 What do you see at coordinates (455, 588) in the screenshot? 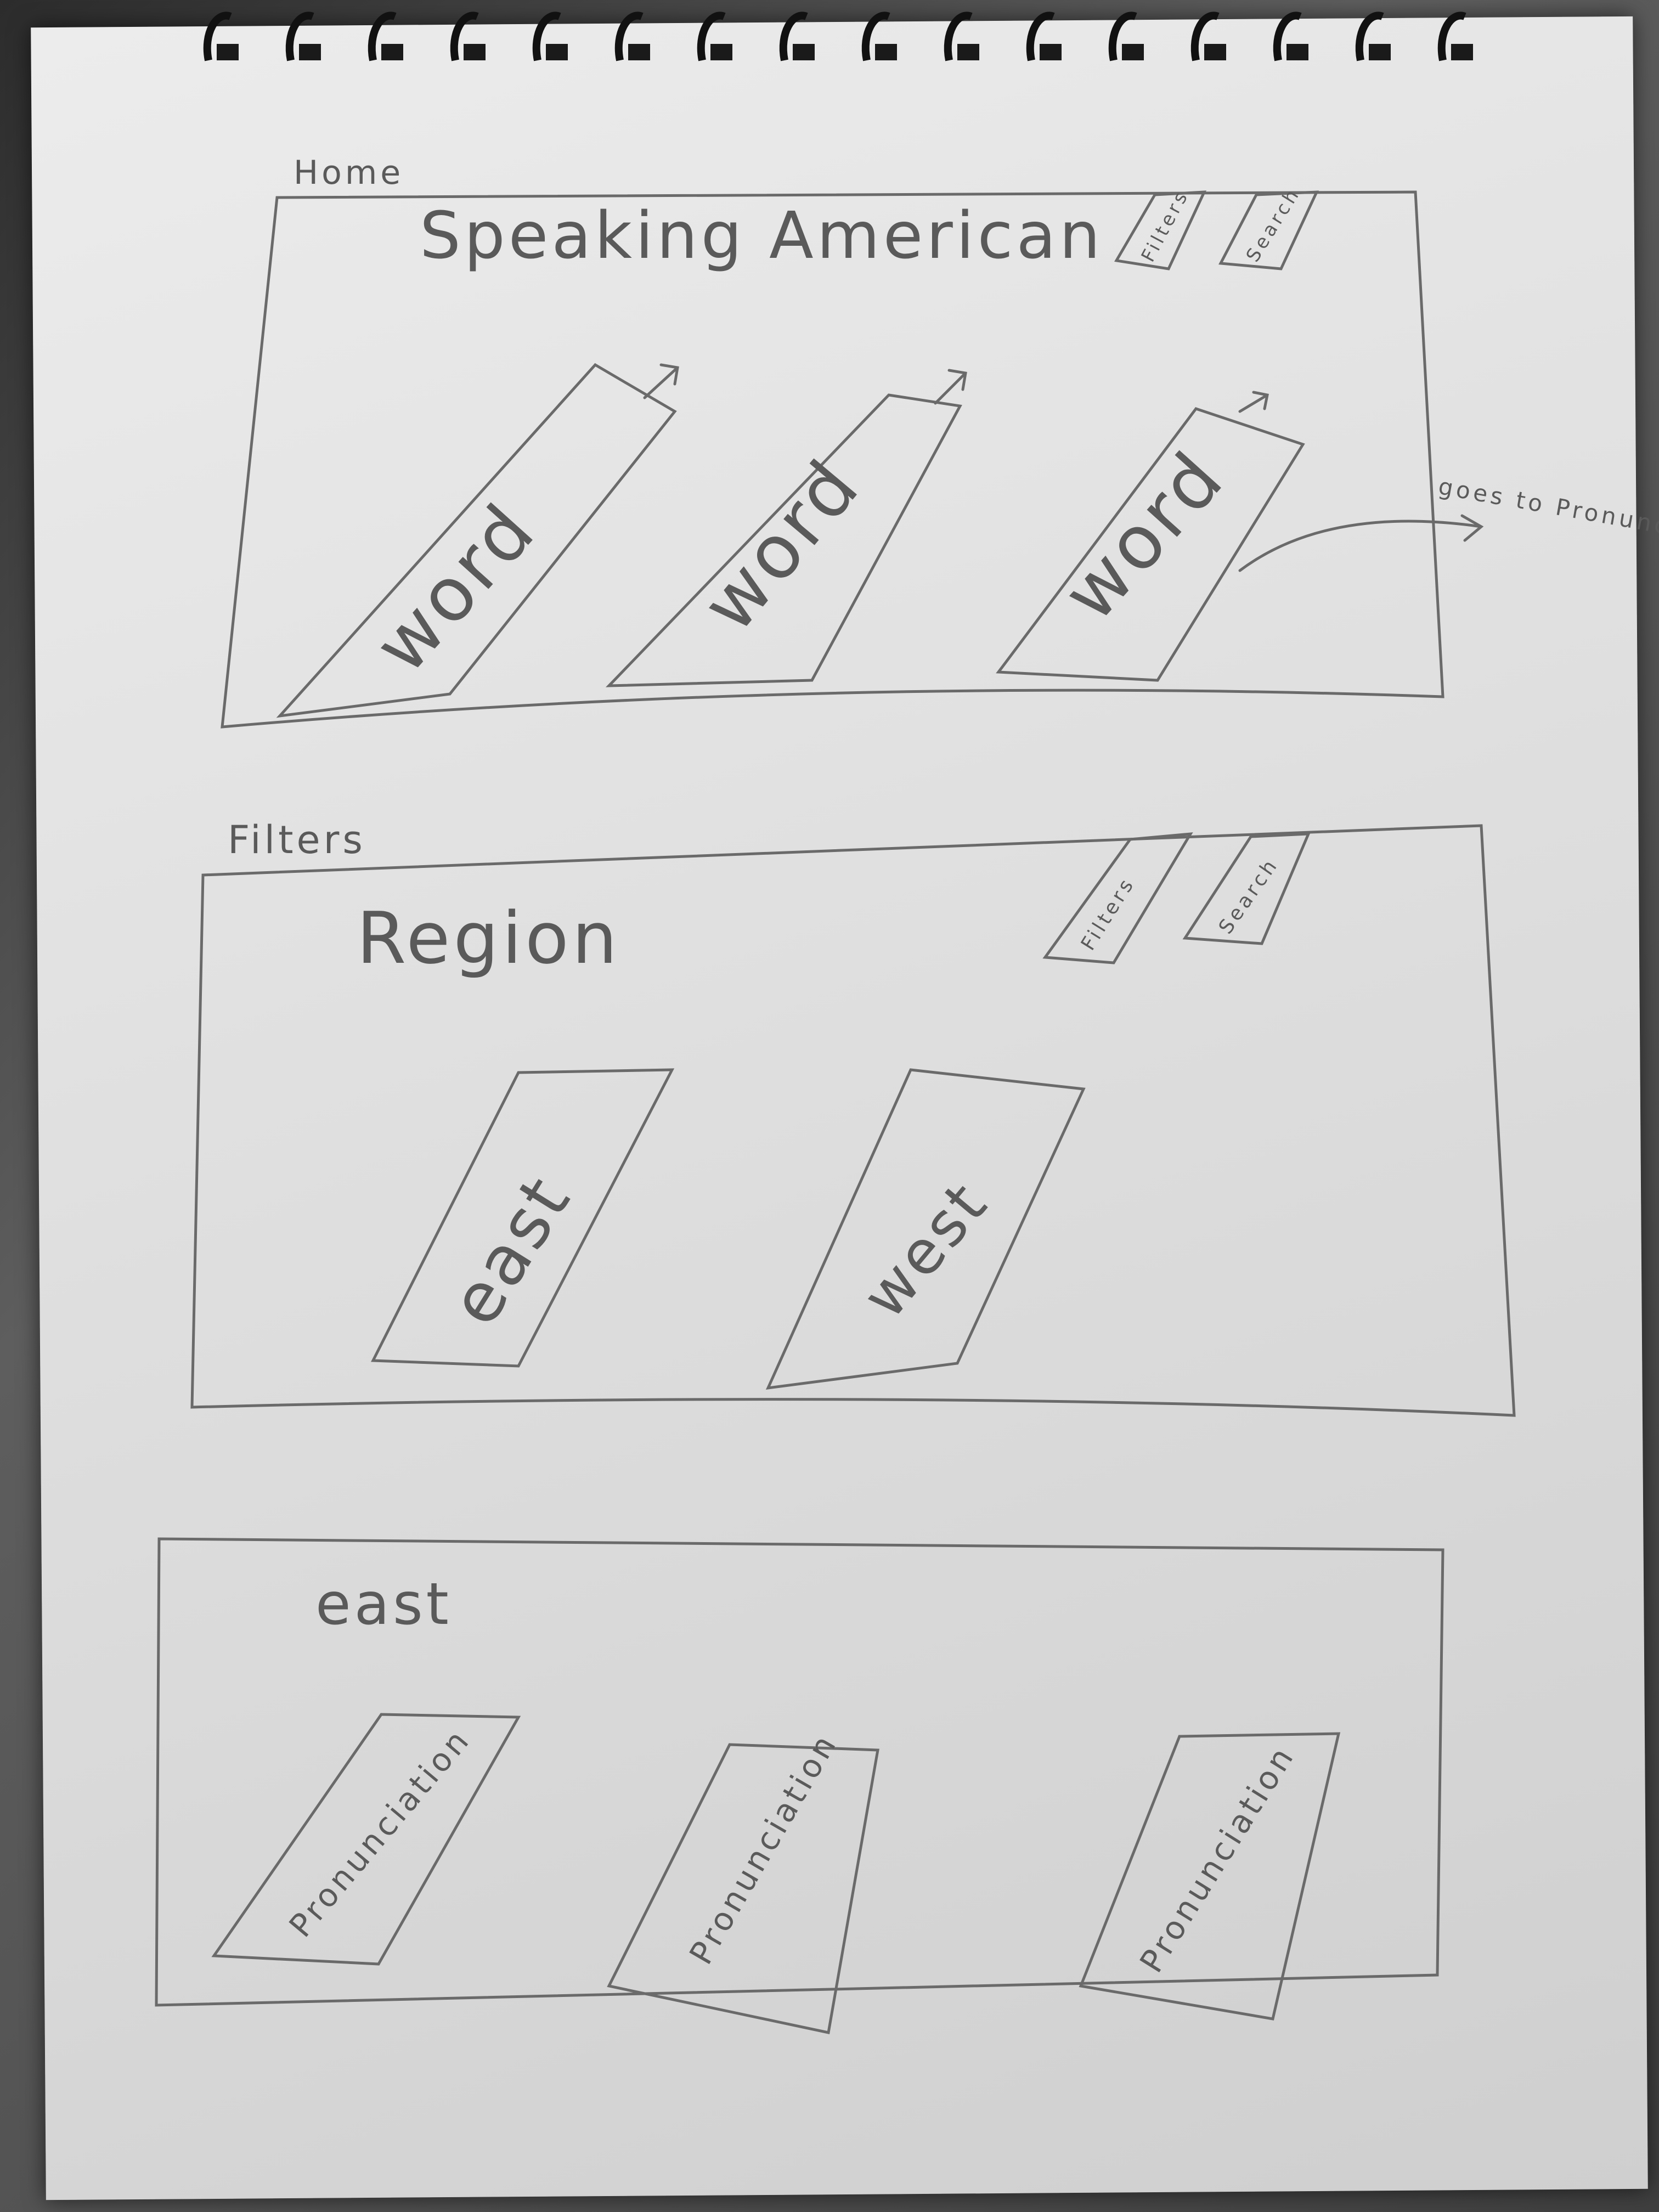
I see `word-card-1-label: word` at bounding box center [455, 588].